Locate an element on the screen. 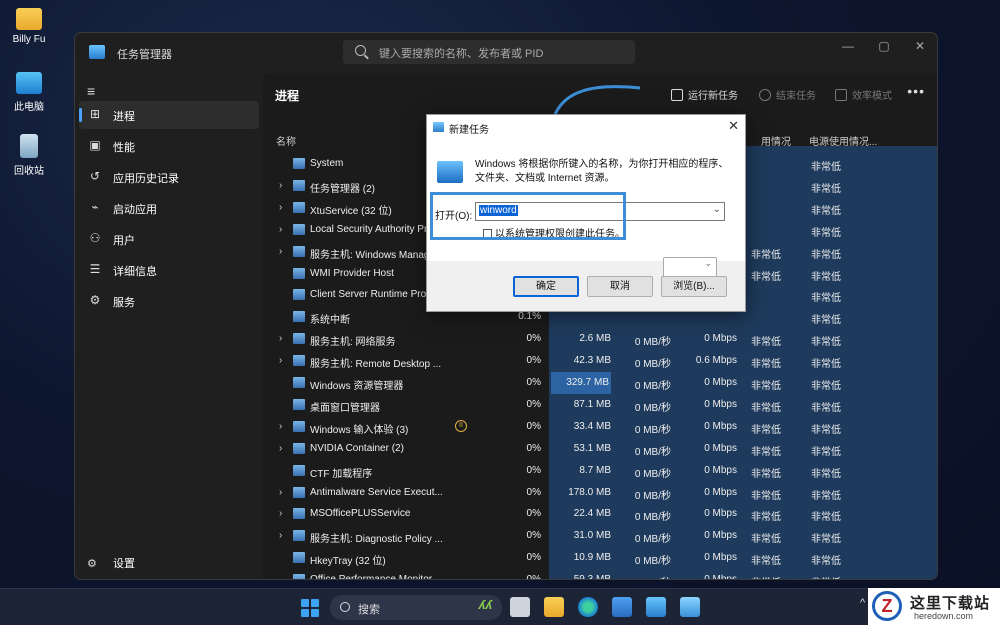 The width and height of the screenshot is (1000, 625). end-task-button: 结束任务 is located at coordinates (787, 94).